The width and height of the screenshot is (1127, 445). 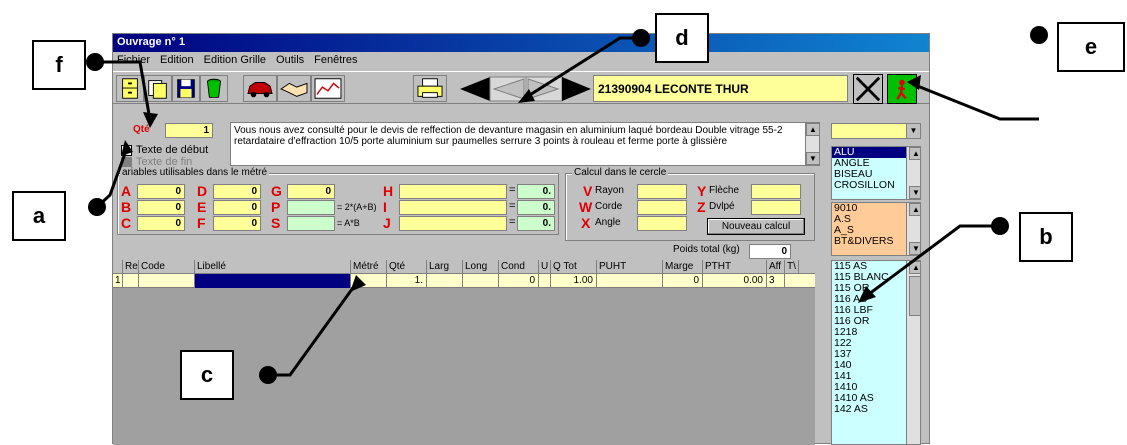 I want to click on grid-header-code: Code, so click(x=167, y=267).